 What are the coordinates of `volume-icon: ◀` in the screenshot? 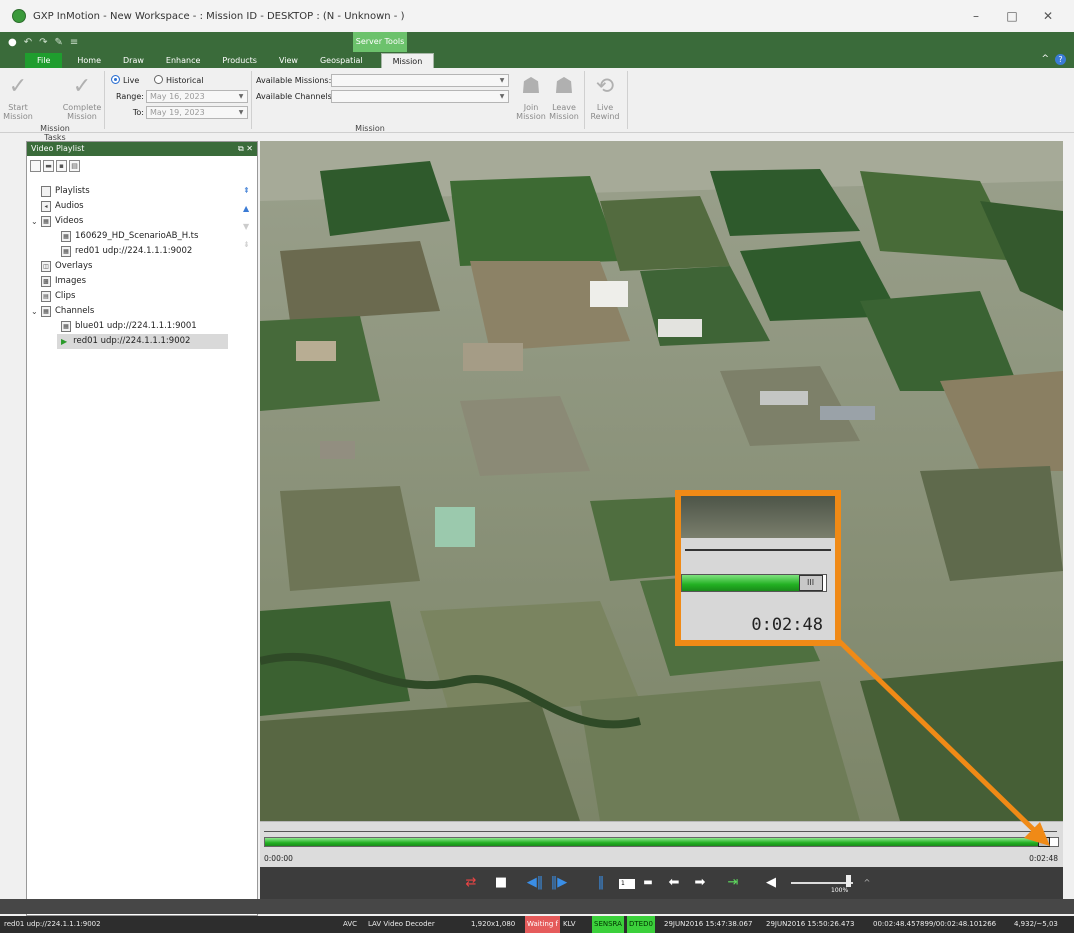 It's located at (771, 883).